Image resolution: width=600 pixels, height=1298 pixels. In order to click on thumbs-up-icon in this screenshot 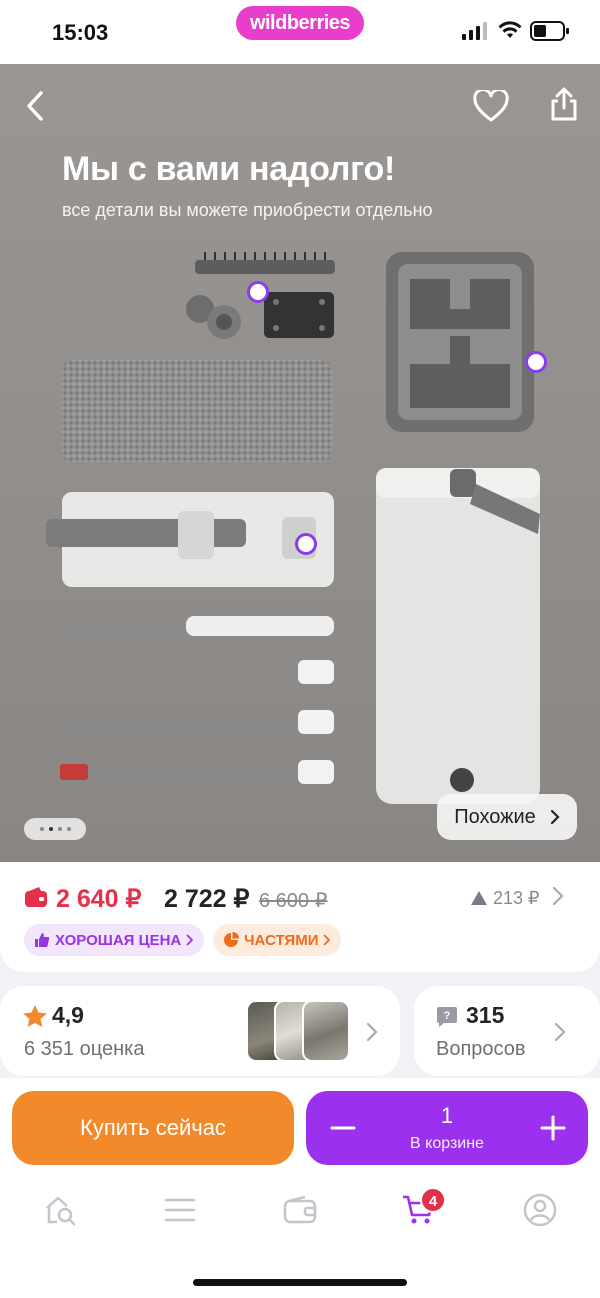, I will do `click(42, 940)`.